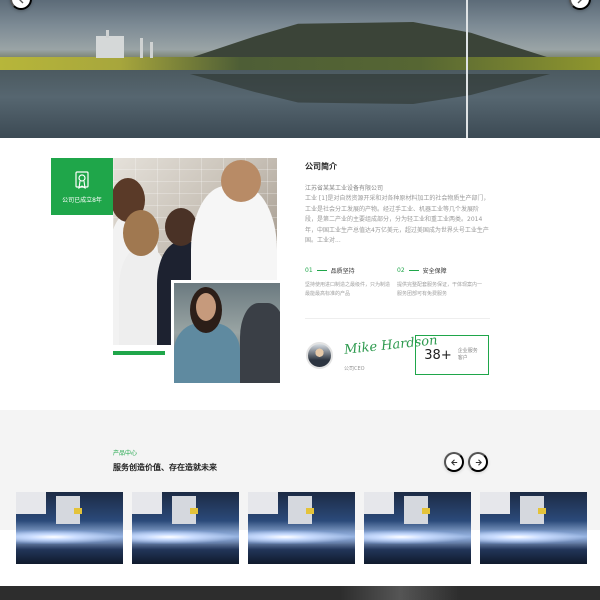  What do you see at coordinates (206, 307) in the screenshot?
I see `photo-face` at bounding box center [206, 307].